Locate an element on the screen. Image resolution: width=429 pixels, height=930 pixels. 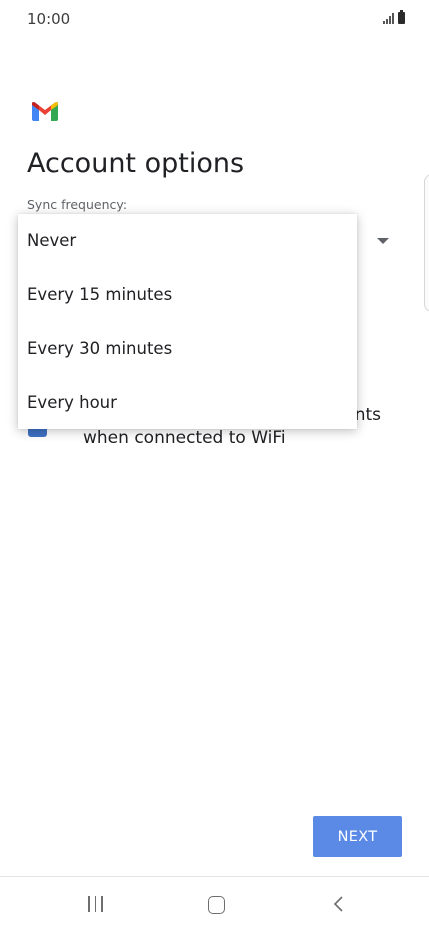
gmail-logo-icon is located at coordinates (45, 111).